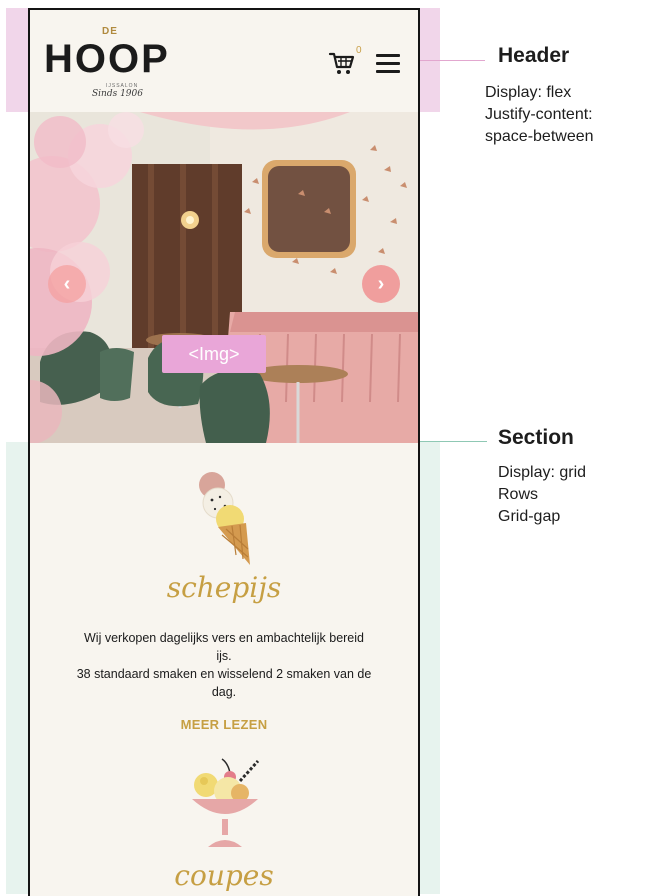 Image resolution: width=672 pixels, height=896 pixels. Describe the element at coordinates (224, 724) in the screenshot. I see `read-more-link: MEER LEZEN` at that location.